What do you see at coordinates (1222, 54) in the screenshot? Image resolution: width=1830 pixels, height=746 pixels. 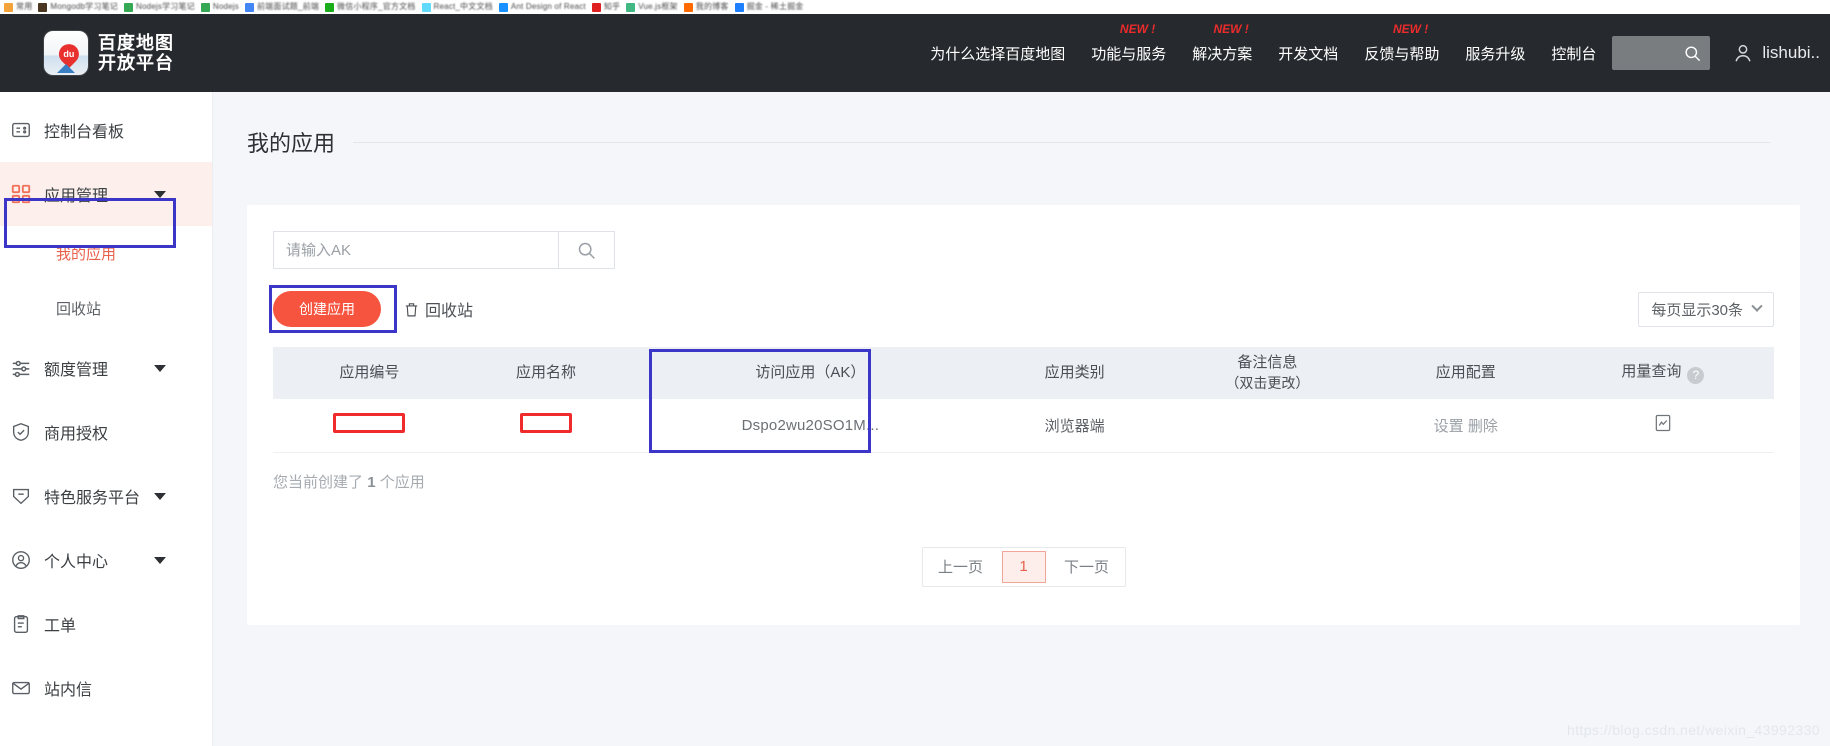 I see `nav-item-label: 解决方案` at bounding box center [1222, 54].